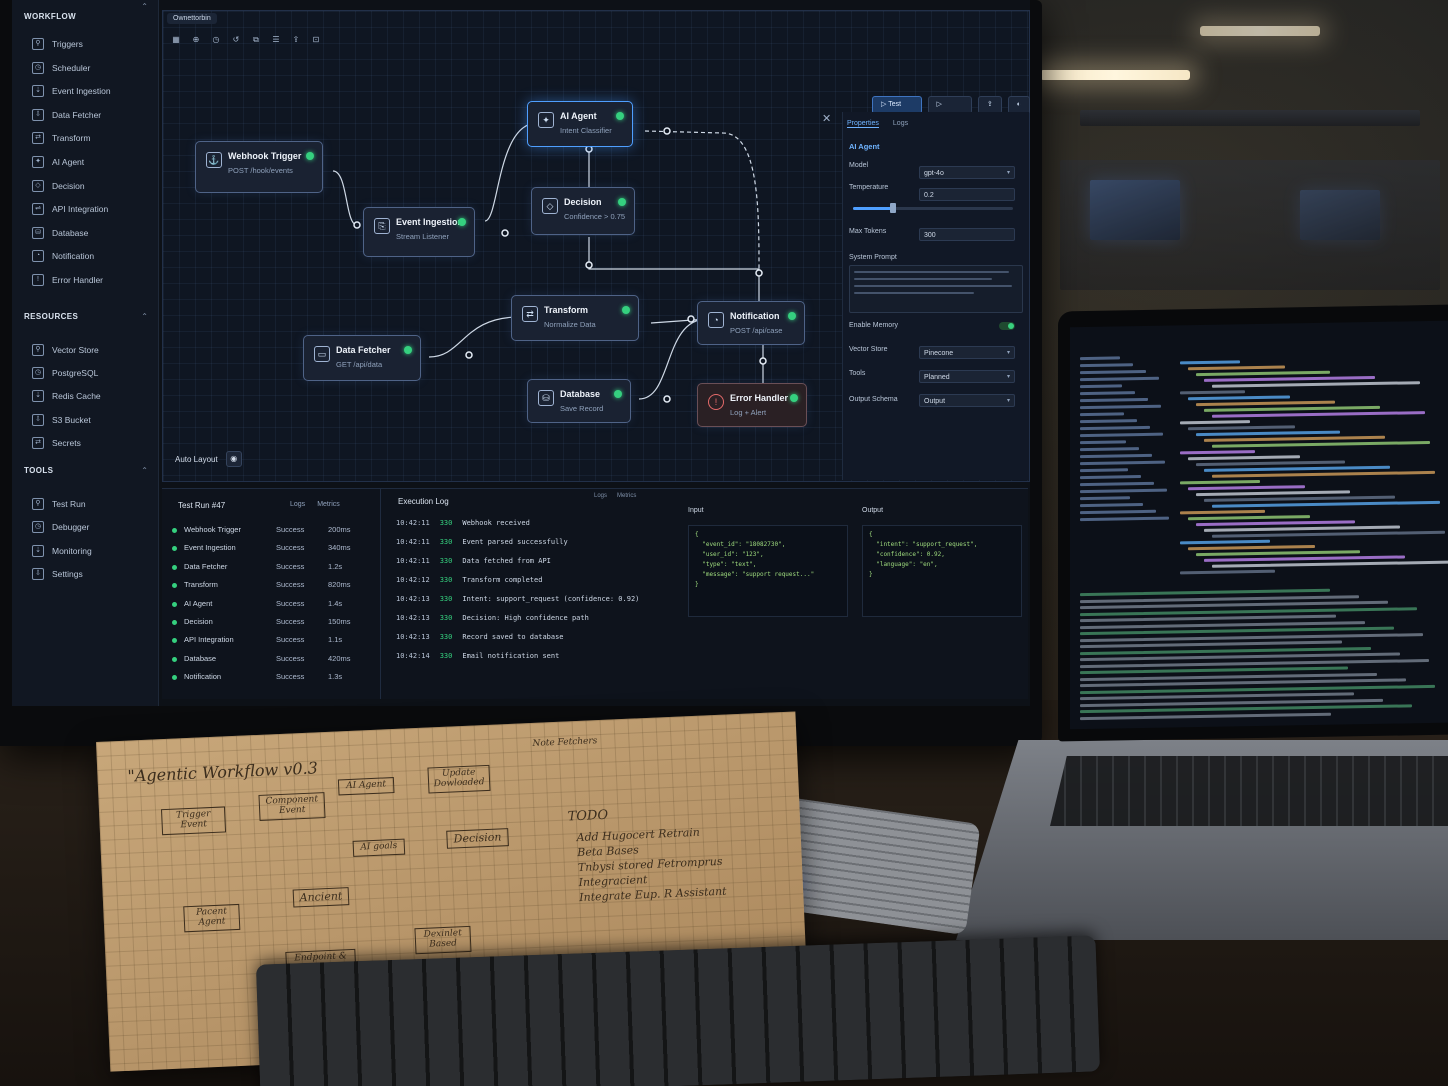 The height and width of the screenshot is (1086, 1448). I want to click on sidebar-item-error-handler: ! Error Handler, so click(67, 280).